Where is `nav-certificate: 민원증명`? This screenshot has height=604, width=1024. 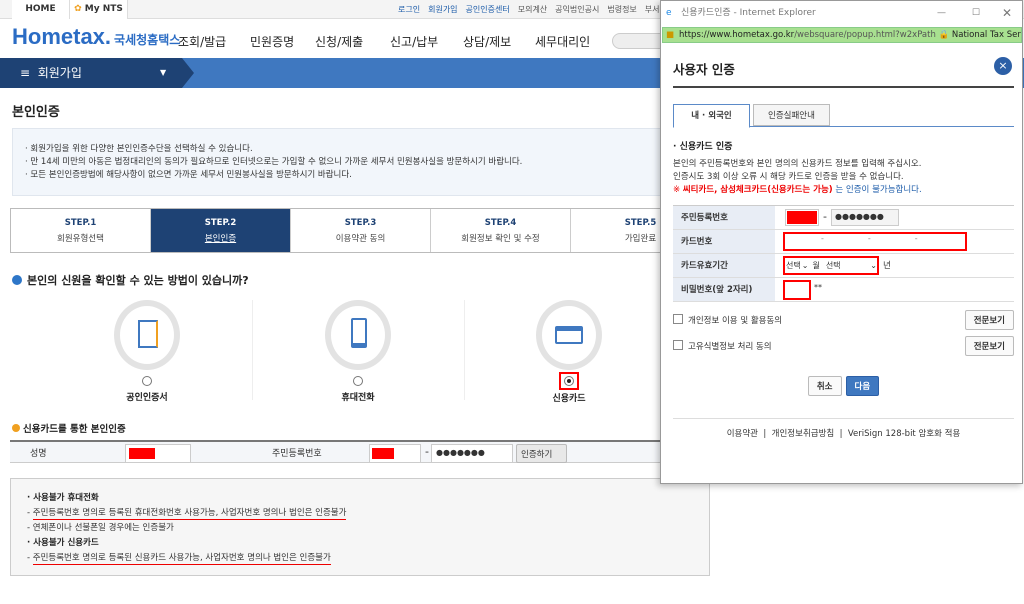 nav-certificate: 민원증명 is located at coordinates (272, 41).